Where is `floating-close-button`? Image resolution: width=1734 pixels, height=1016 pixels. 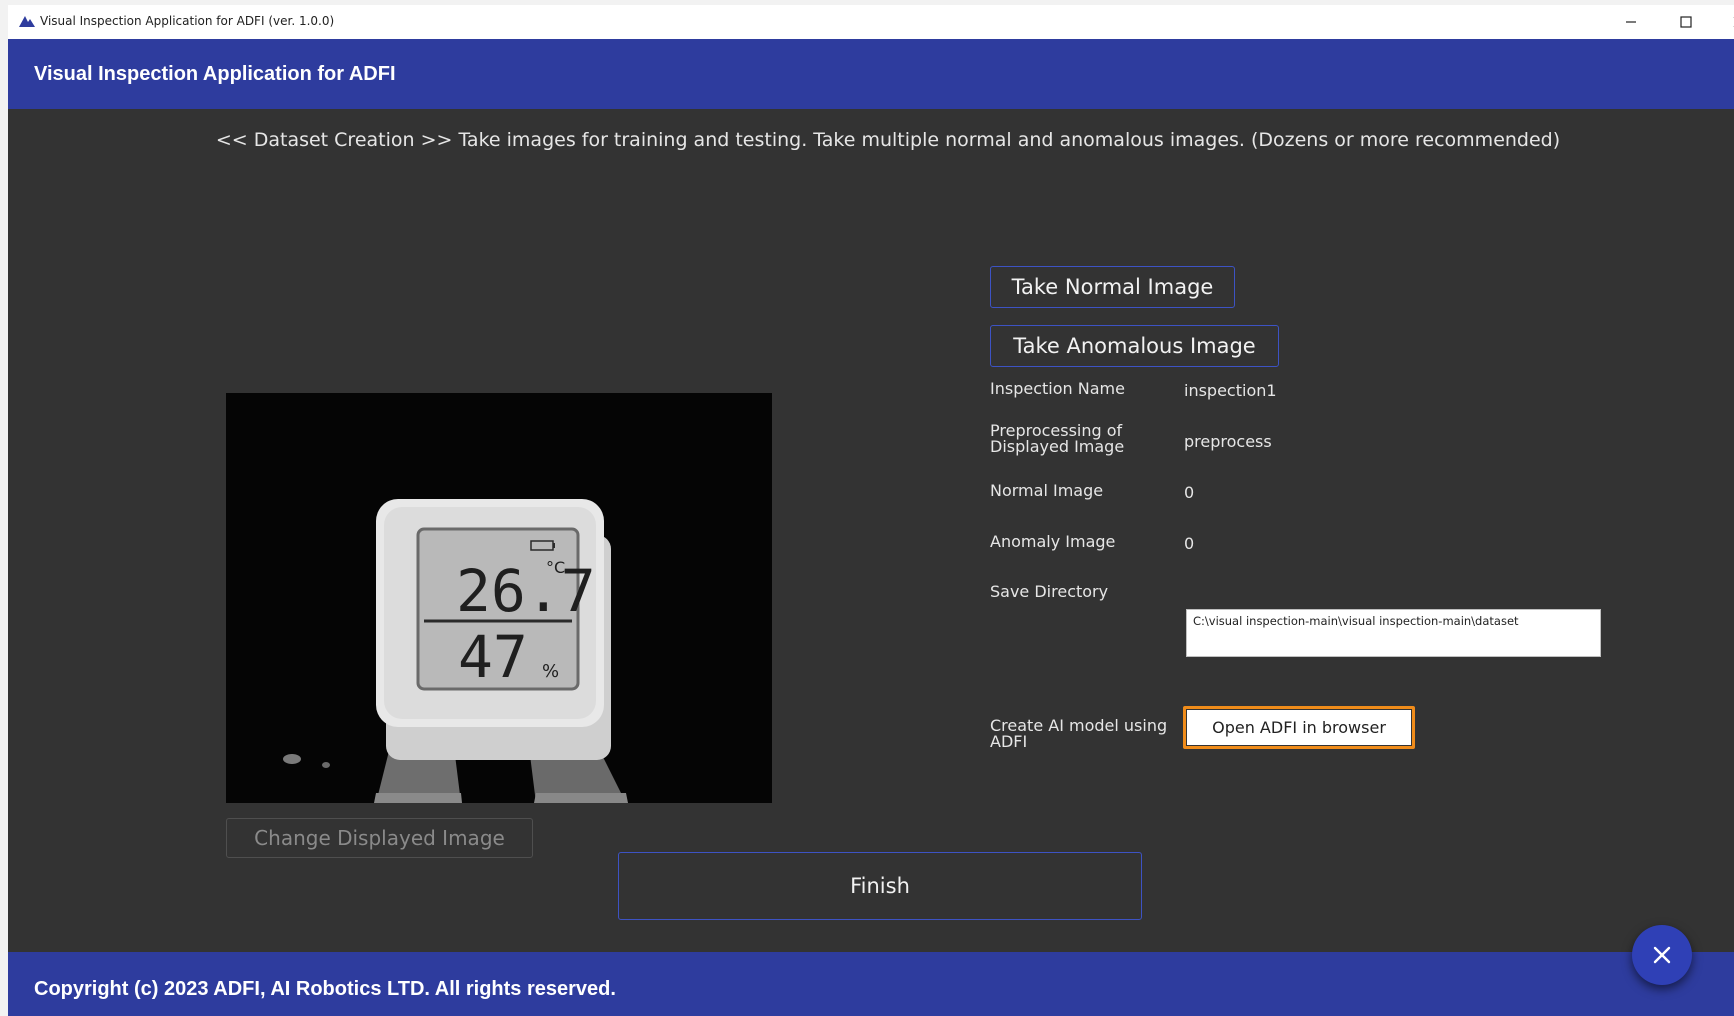
floating-close-button is located at coordinates (1662, 955).